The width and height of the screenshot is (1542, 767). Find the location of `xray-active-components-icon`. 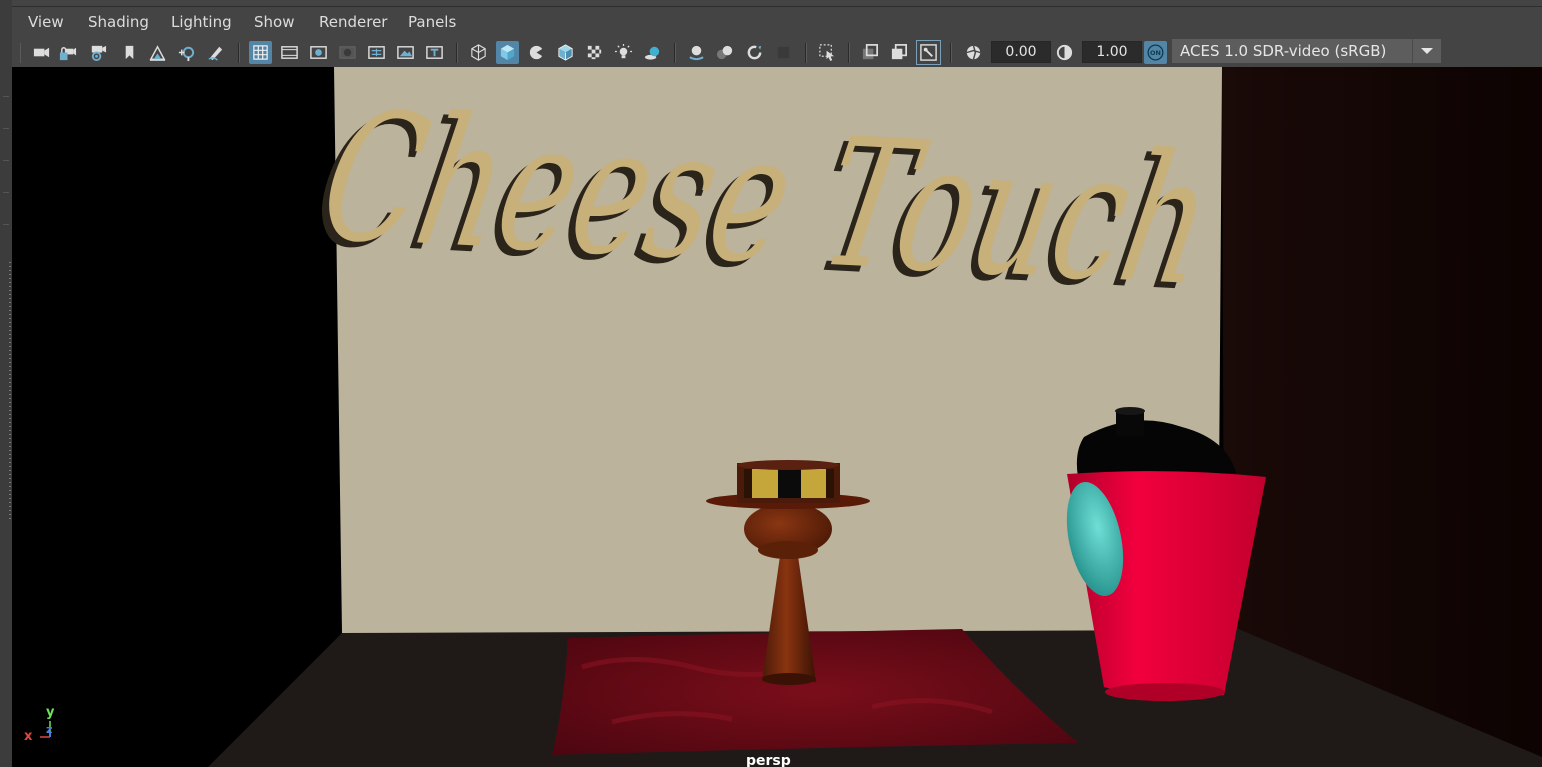

xray-active-components-icon is located at coordinates (899, 52).